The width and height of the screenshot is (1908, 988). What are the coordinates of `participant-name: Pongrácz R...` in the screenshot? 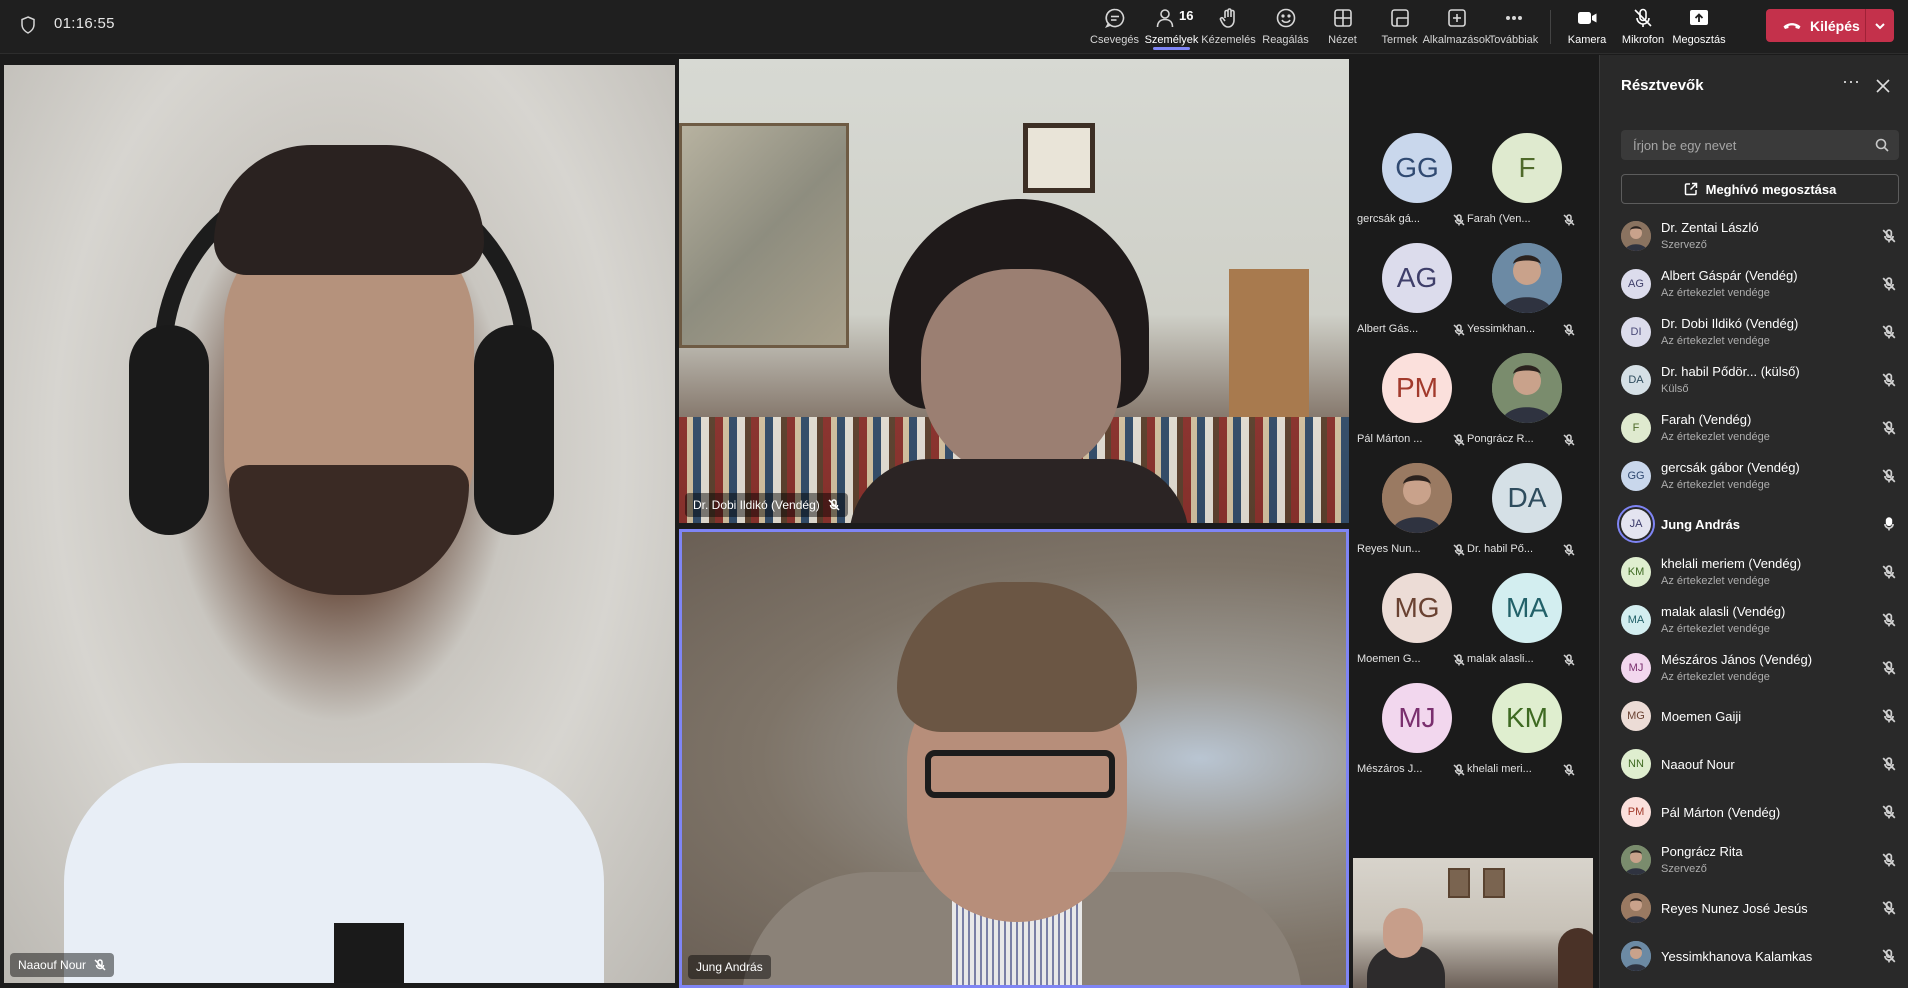 It's located at (1500, 439).